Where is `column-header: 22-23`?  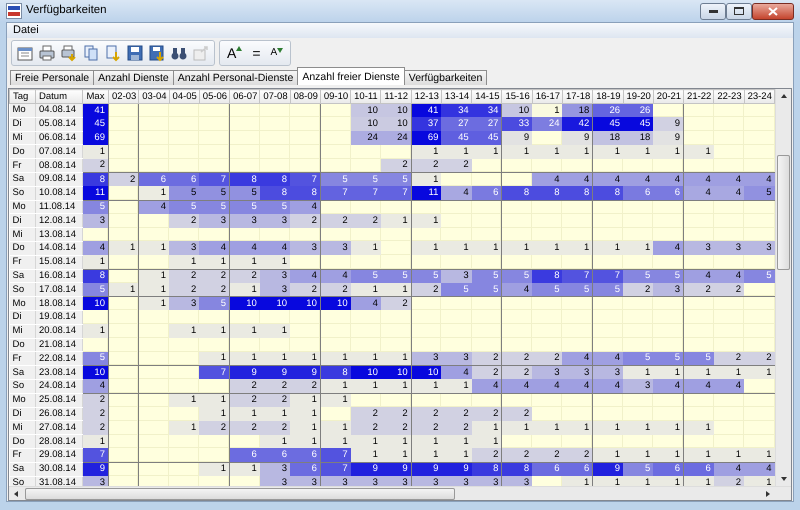
column-header: 22-23 is located at coordinates (729, 97).